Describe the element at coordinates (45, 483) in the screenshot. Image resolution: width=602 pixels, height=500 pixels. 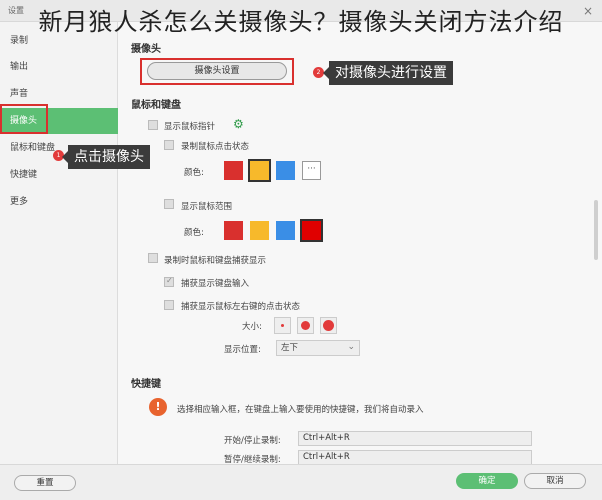
I see `reset-button: 重置` at that location.